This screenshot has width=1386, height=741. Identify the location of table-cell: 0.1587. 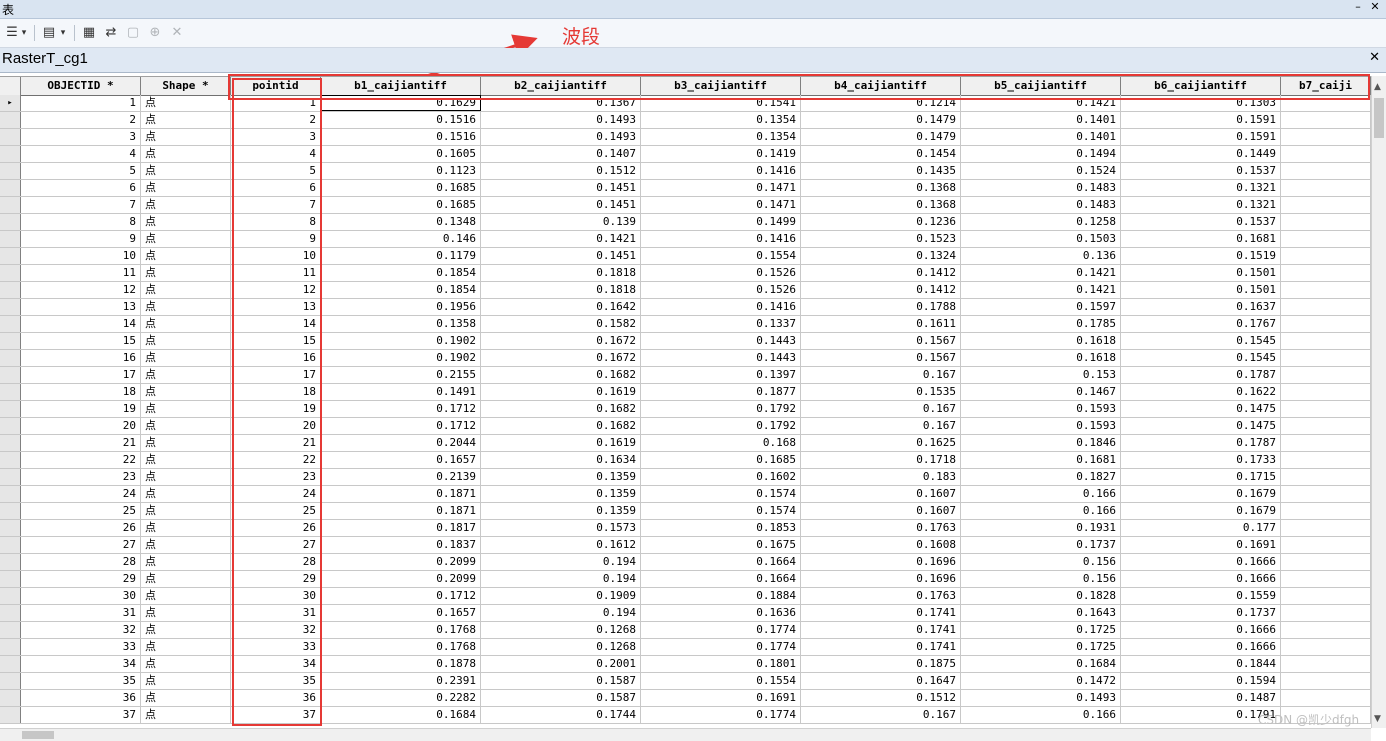
(561, 698).